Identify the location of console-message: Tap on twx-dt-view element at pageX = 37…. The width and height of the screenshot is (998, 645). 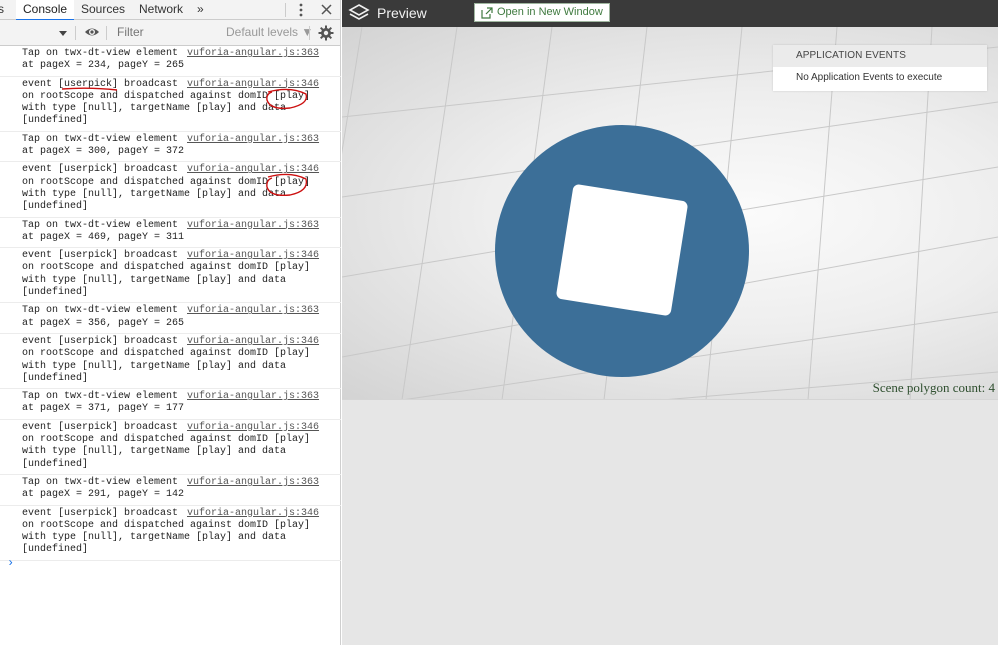
(170, 404).